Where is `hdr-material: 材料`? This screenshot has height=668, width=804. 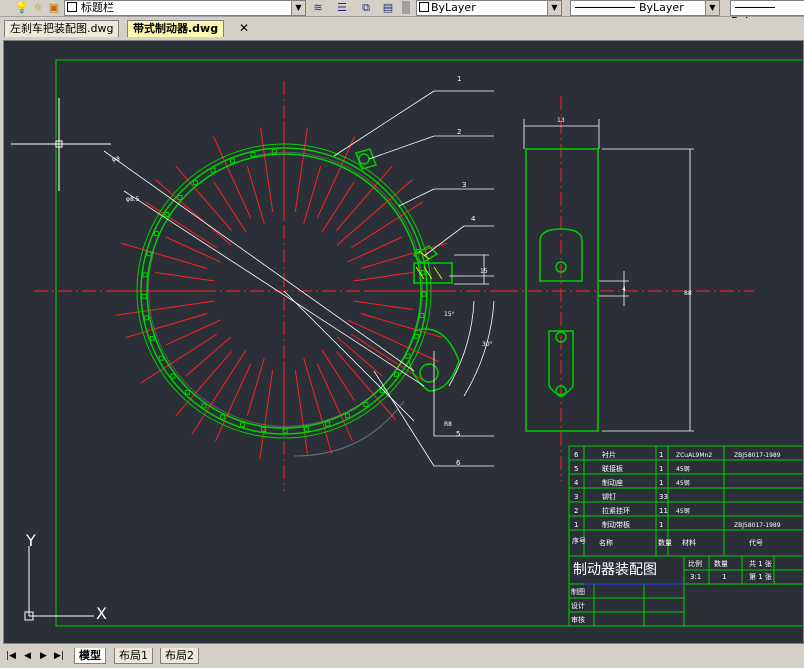 hdr-material: 材料 is located at coordinates (689, 542).